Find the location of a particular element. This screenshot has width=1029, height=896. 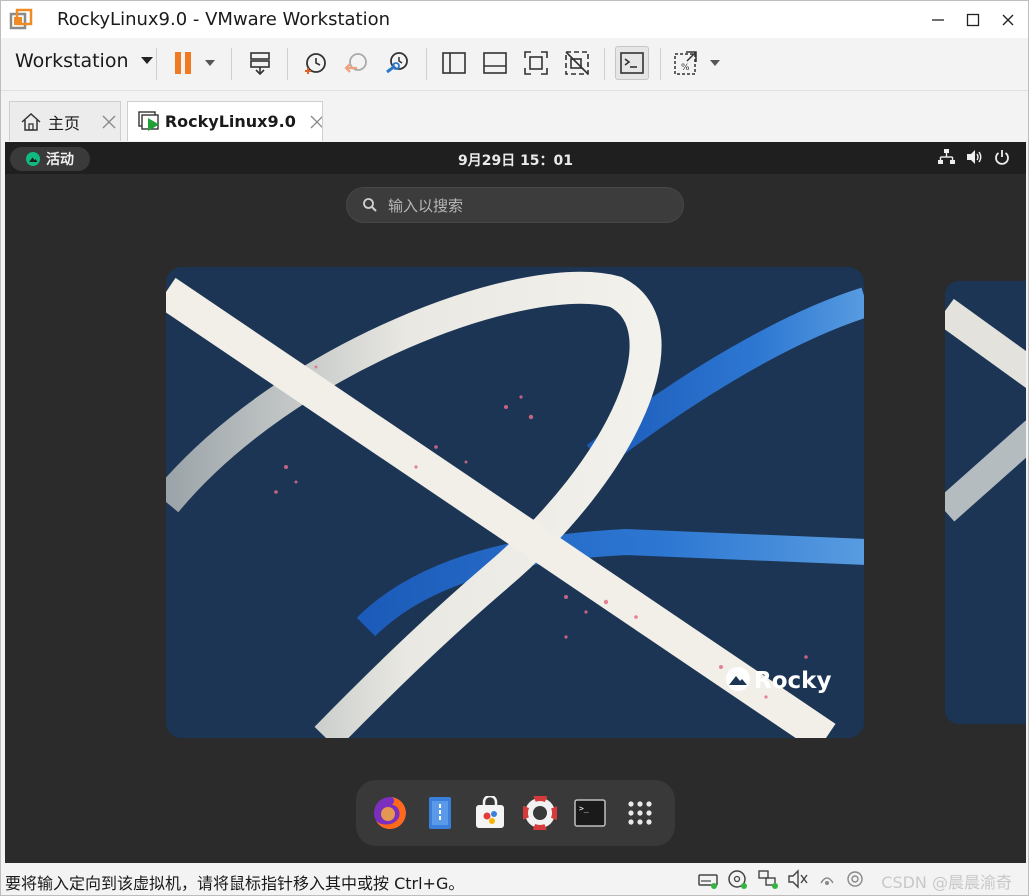

revert-snapshot-icon is located at coordinates (355, 63).